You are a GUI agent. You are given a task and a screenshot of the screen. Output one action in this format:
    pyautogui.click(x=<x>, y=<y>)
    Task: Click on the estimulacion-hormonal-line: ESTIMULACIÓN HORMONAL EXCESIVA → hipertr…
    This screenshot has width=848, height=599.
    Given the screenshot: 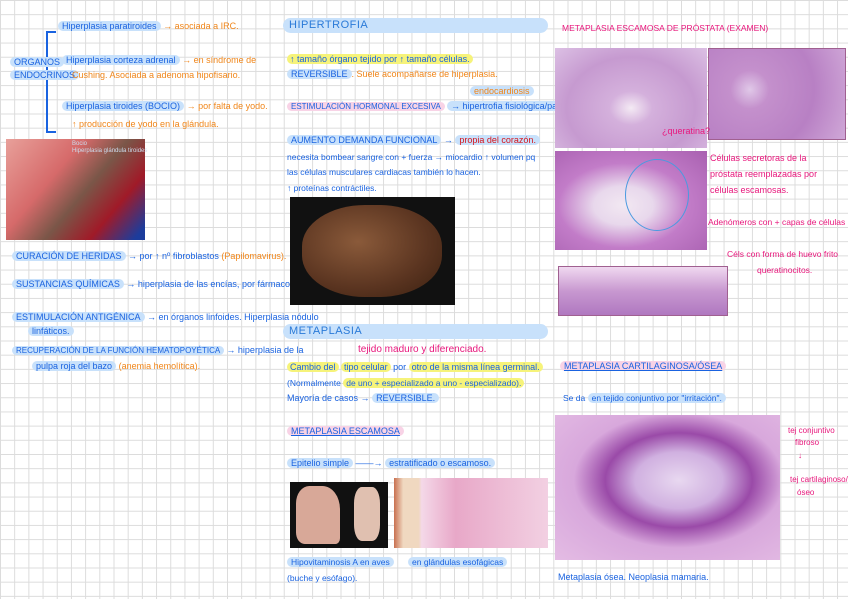 What is the action you would take?
    pyautogui.click(x=441, y=106)
    